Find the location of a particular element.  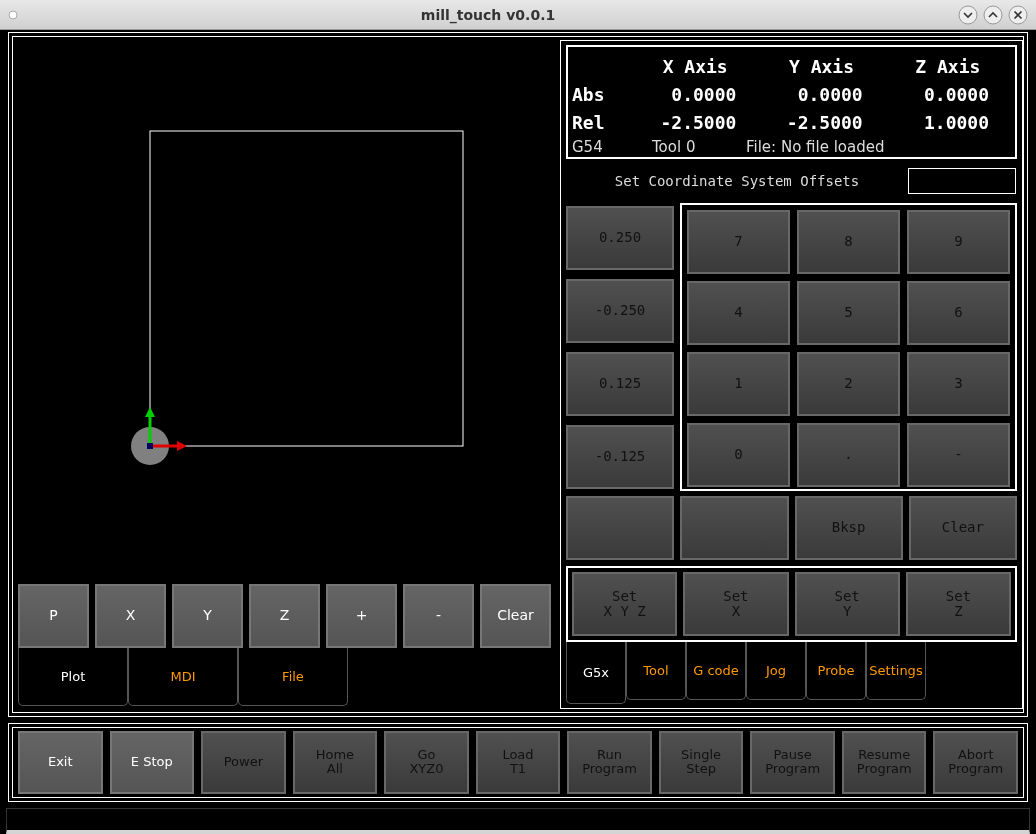

plot-button: Y is located at coordinates (207, 616).